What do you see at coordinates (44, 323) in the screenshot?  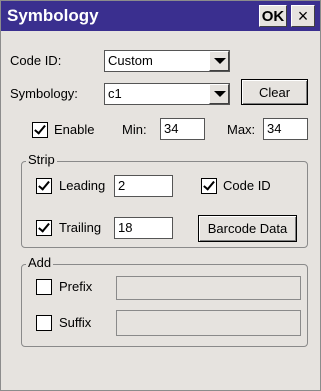 I see `suffix-checkbox` at bounding box center [44, 323].